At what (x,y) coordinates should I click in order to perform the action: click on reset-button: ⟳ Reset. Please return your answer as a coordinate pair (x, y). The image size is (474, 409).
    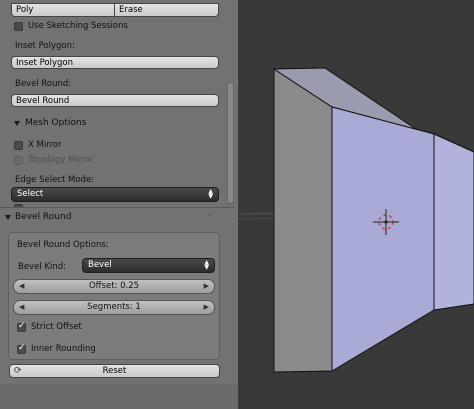
    Looking at the image, I should click on (114, 371).